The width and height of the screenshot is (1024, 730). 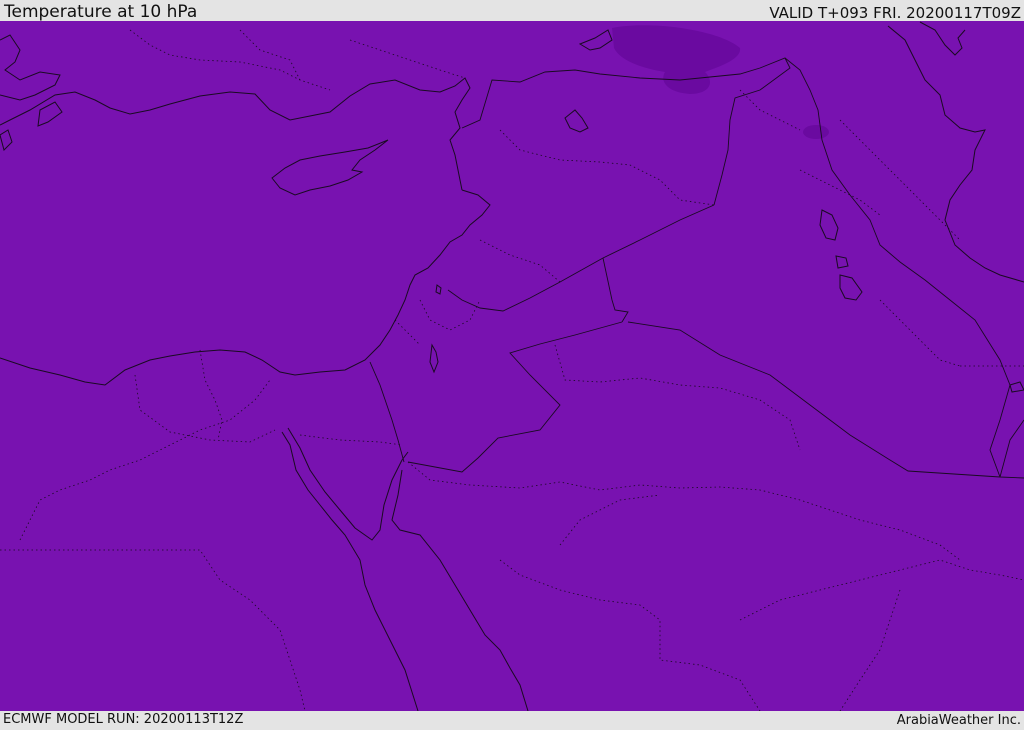 I want to click on credit-label: ArabiaWeather Inc., so click(x=958, y=720).